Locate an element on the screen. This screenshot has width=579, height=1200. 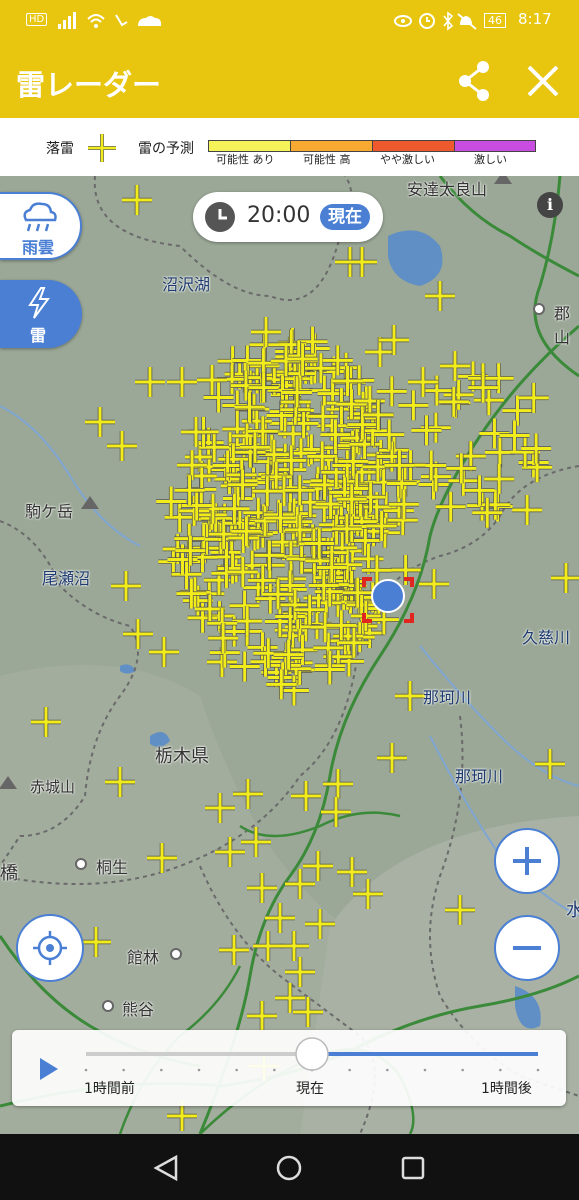
city-dot-kiryu is located at coordinates (81, 864).